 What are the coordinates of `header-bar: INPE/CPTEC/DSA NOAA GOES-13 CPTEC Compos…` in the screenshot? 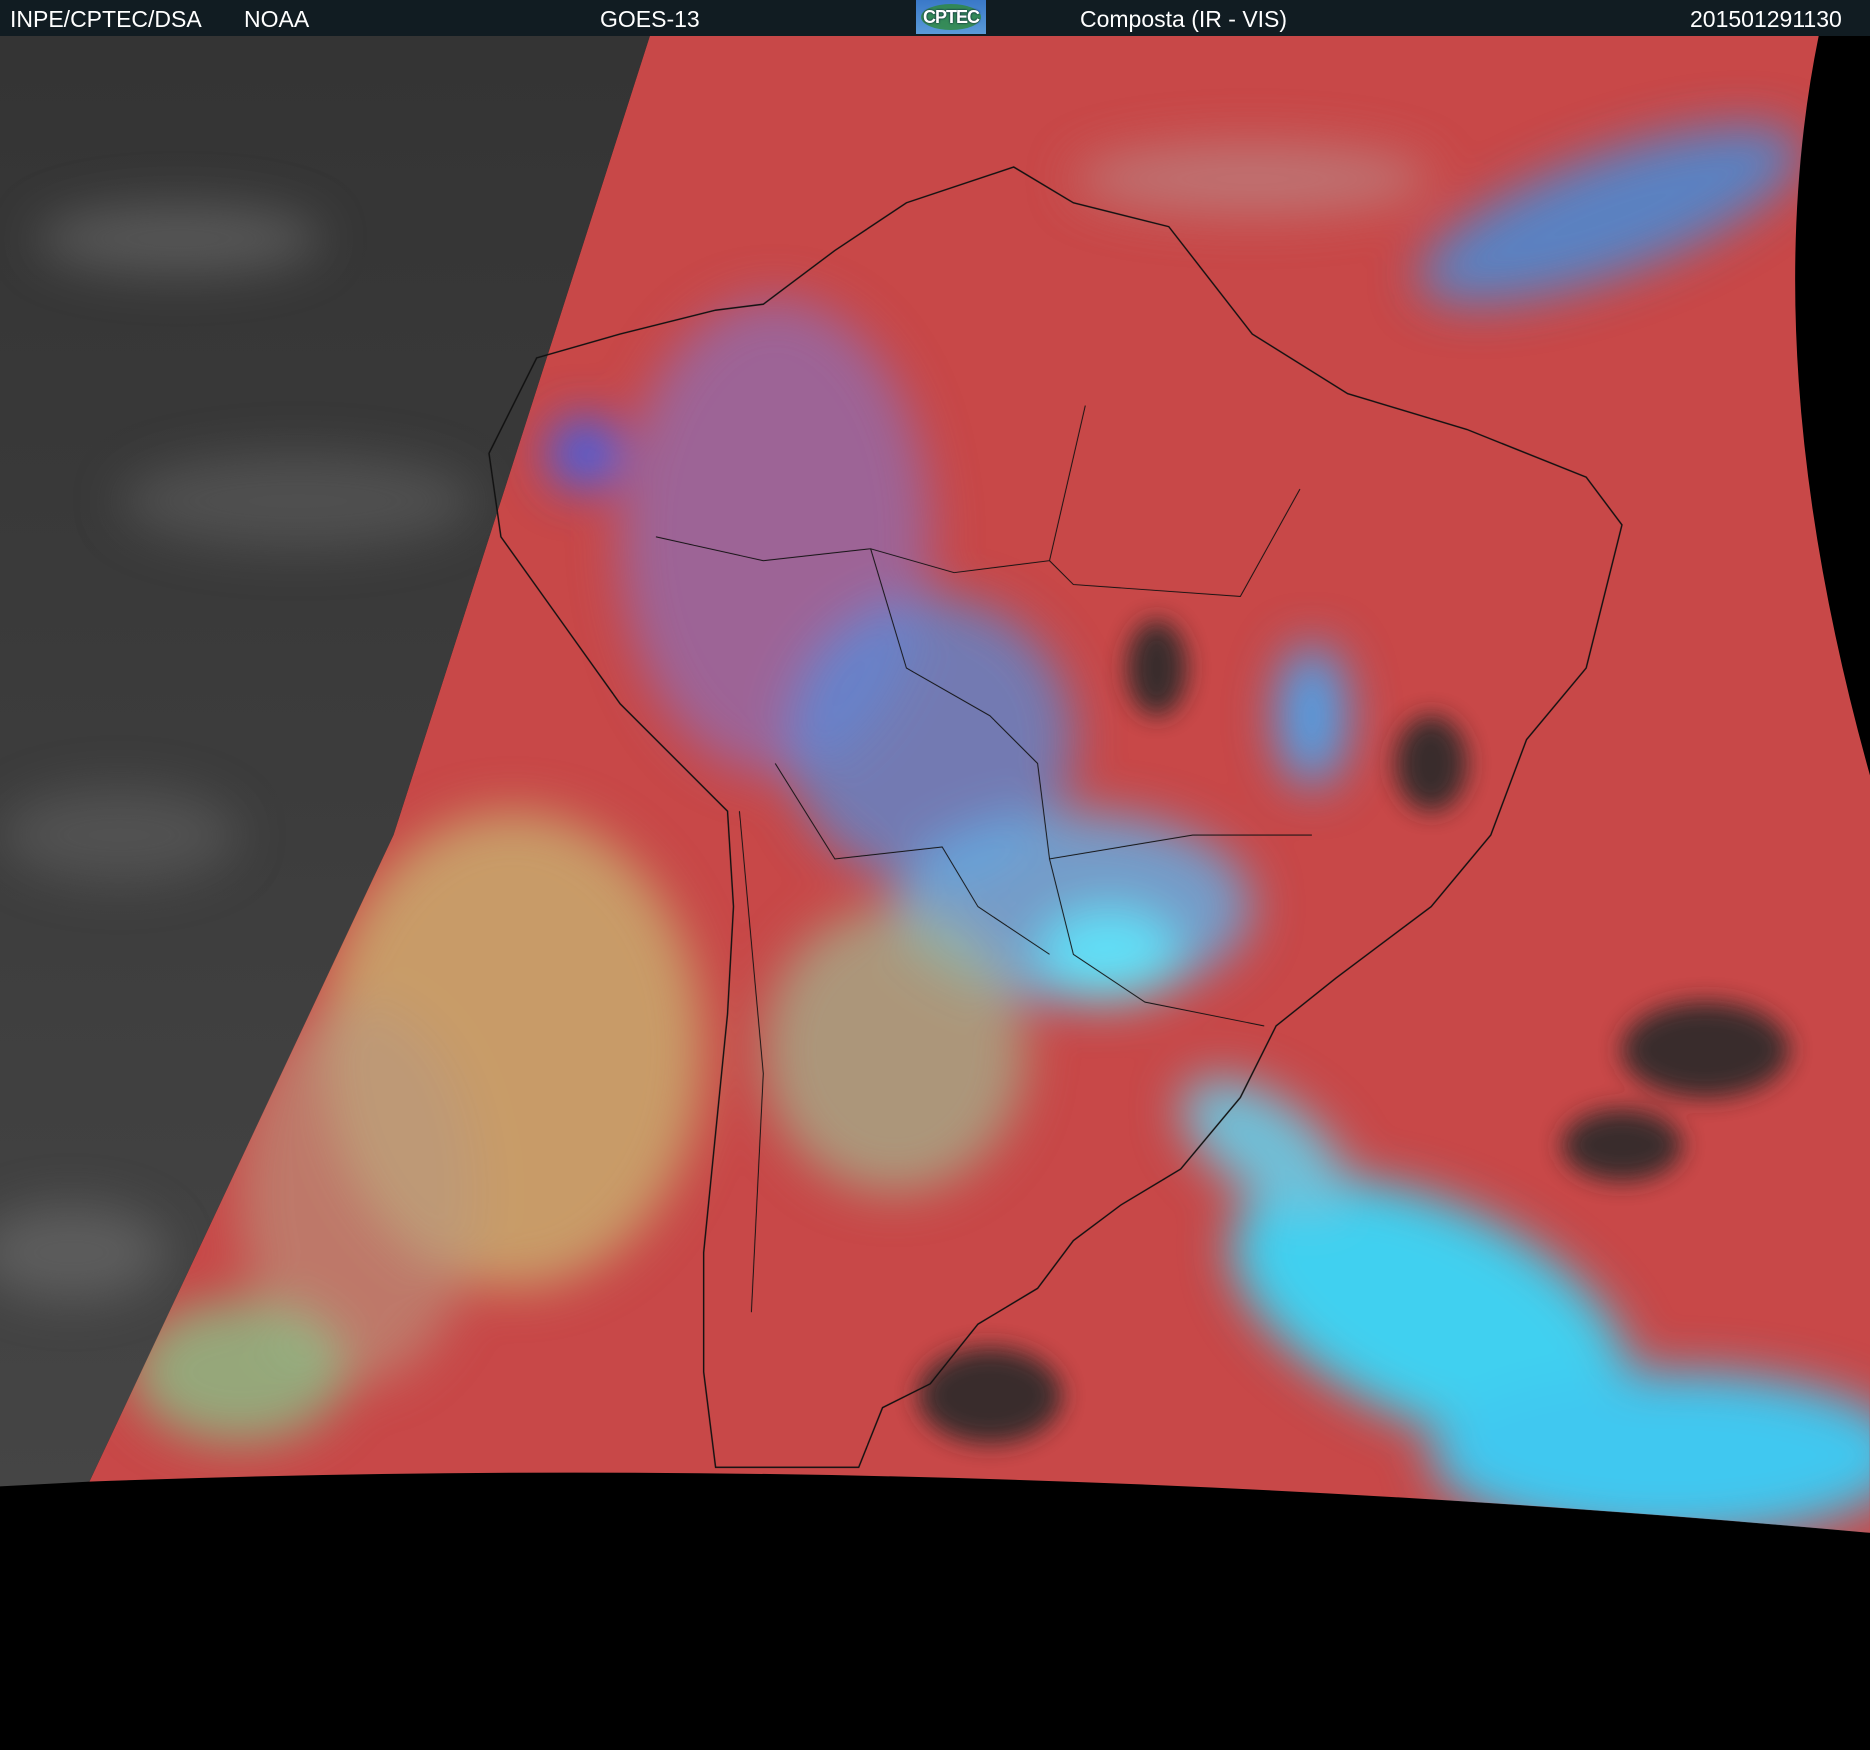 It's located at (935, 18).